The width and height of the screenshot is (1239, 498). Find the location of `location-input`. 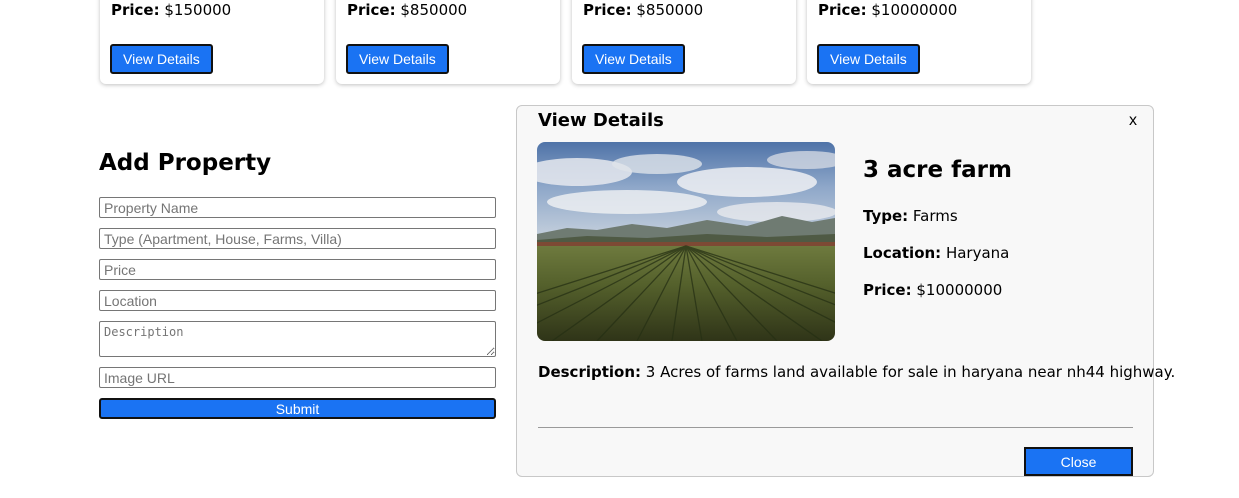

location-input is located at coordinates (297, 300).